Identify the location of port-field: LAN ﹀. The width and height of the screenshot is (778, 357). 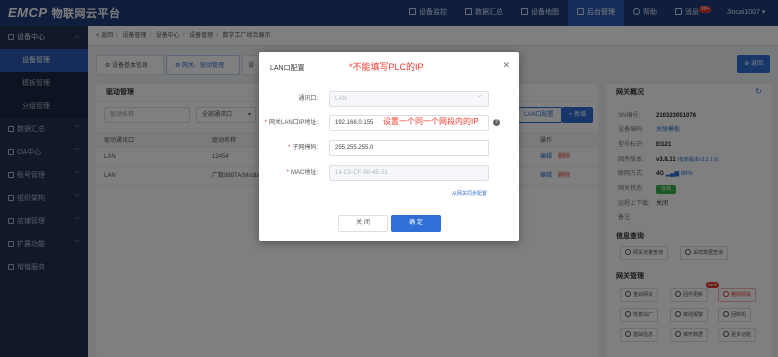
(409, 99).